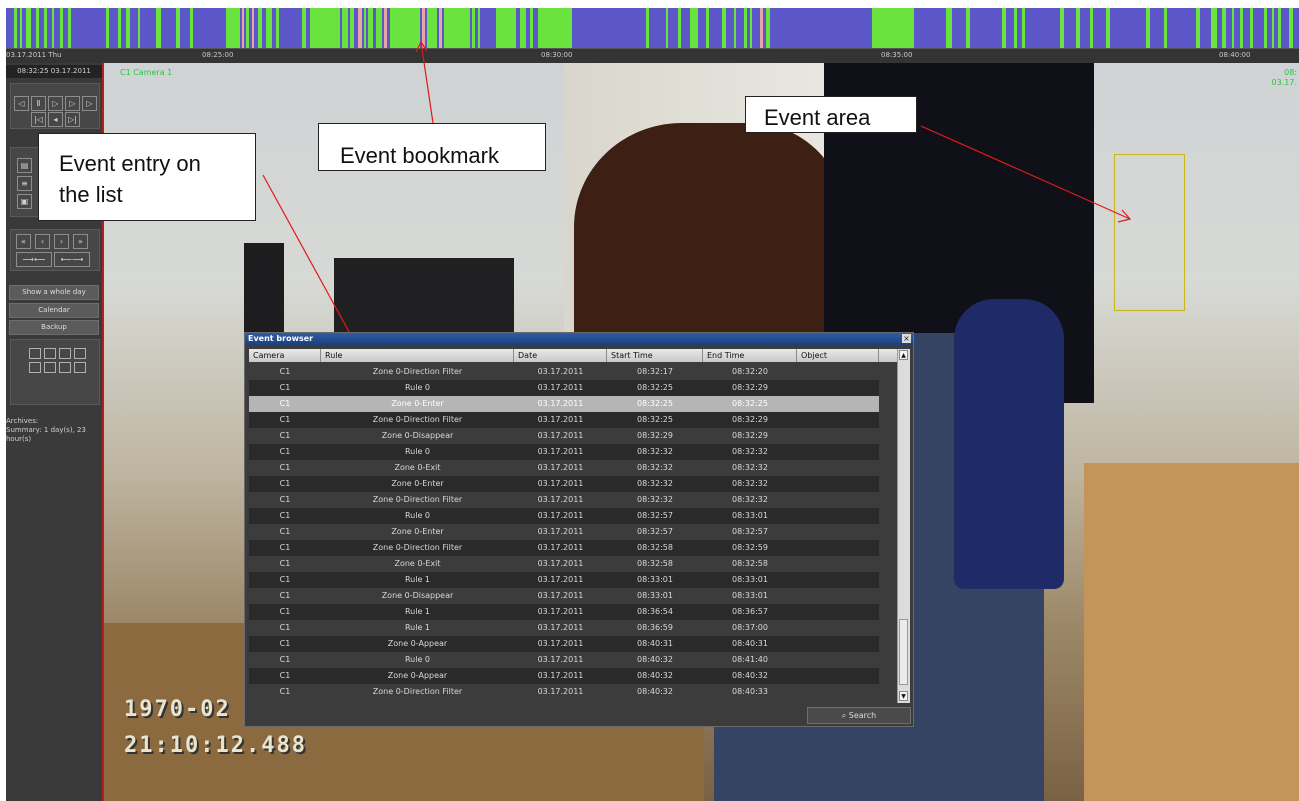  Describe the element at coordinates (38, 103) in the screenshot. I see `pause-icon: Ⅱ` at that location.